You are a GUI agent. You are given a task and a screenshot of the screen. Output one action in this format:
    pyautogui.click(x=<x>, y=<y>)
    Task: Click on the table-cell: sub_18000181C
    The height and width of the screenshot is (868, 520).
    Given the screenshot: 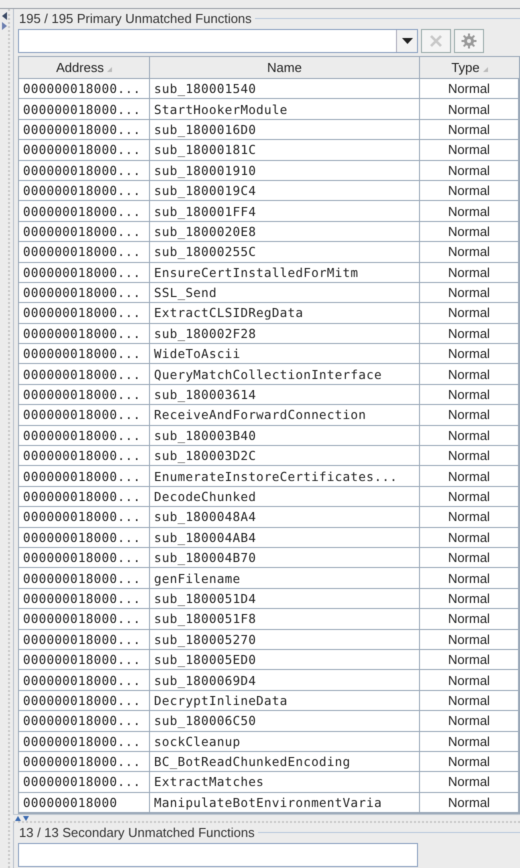 What is the action you would take?
    pyautogui.click(x=285, y=150)
    